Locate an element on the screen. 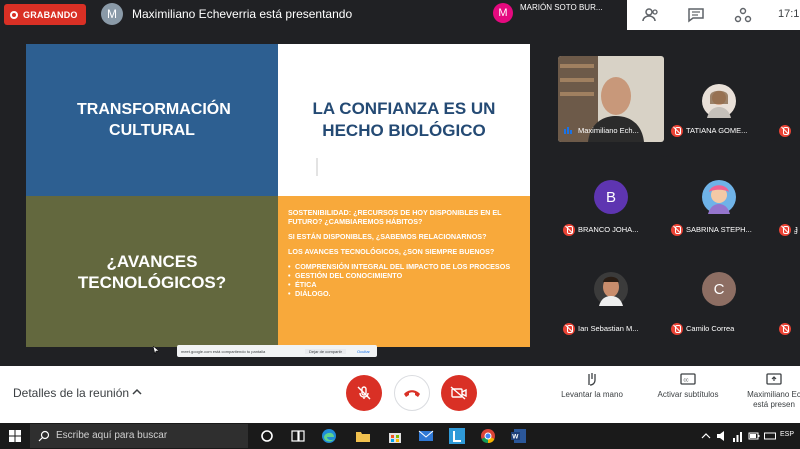  taskbar-search-input: Escribe aquí para buscar is located at coordinates (139, 436).